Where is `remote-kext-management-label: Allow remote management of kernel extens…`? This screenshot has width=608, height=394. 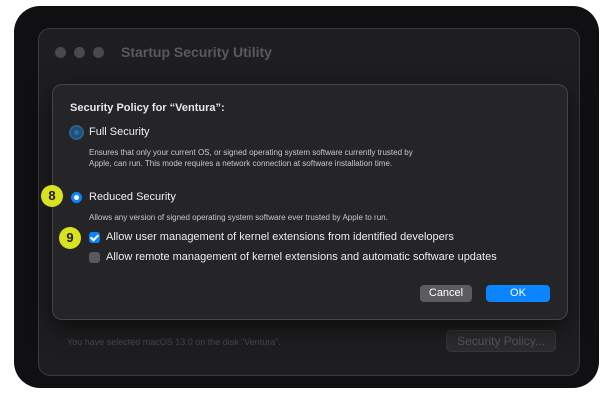
remote-kext-management-label: Allow remote management of kernel extens… is located at coordinates (301, 257).